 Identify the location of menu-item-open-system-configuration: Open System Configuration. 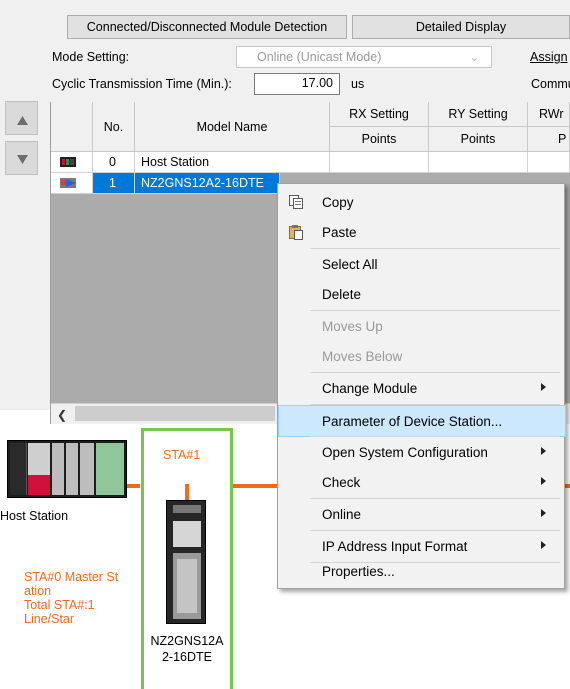
(421, 452).